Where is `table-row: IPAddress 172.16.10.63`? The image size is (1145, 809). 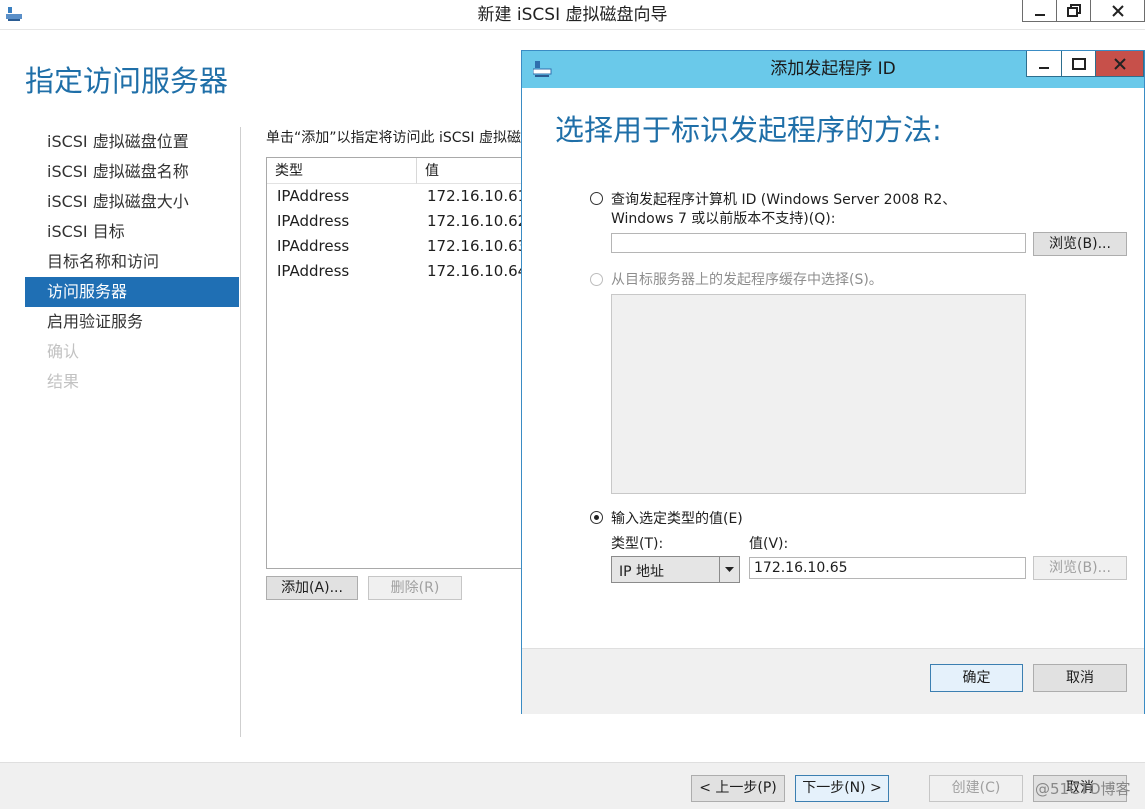
table-row: IPAddress 172.16.10.63 is located at coordinates (395, 246).